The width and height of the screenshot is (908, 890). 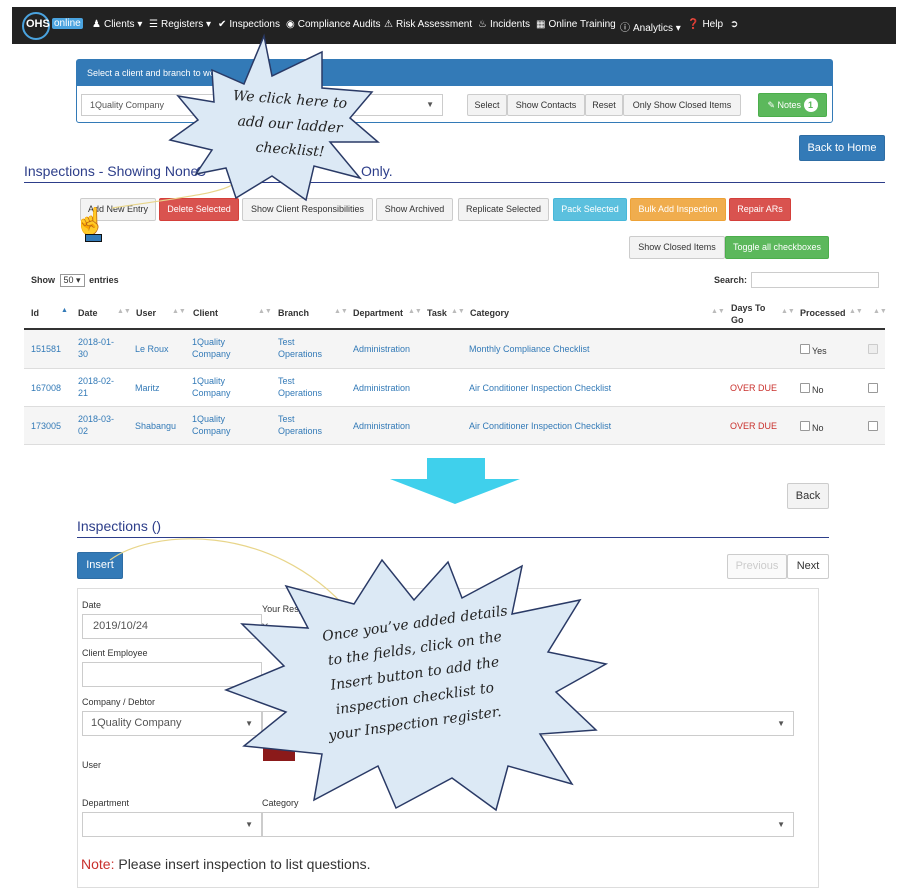 What do you see at coordinates (93, 238) in the screenshot?
I see `hand-cuff-icon` at bounding box center [93, 238].